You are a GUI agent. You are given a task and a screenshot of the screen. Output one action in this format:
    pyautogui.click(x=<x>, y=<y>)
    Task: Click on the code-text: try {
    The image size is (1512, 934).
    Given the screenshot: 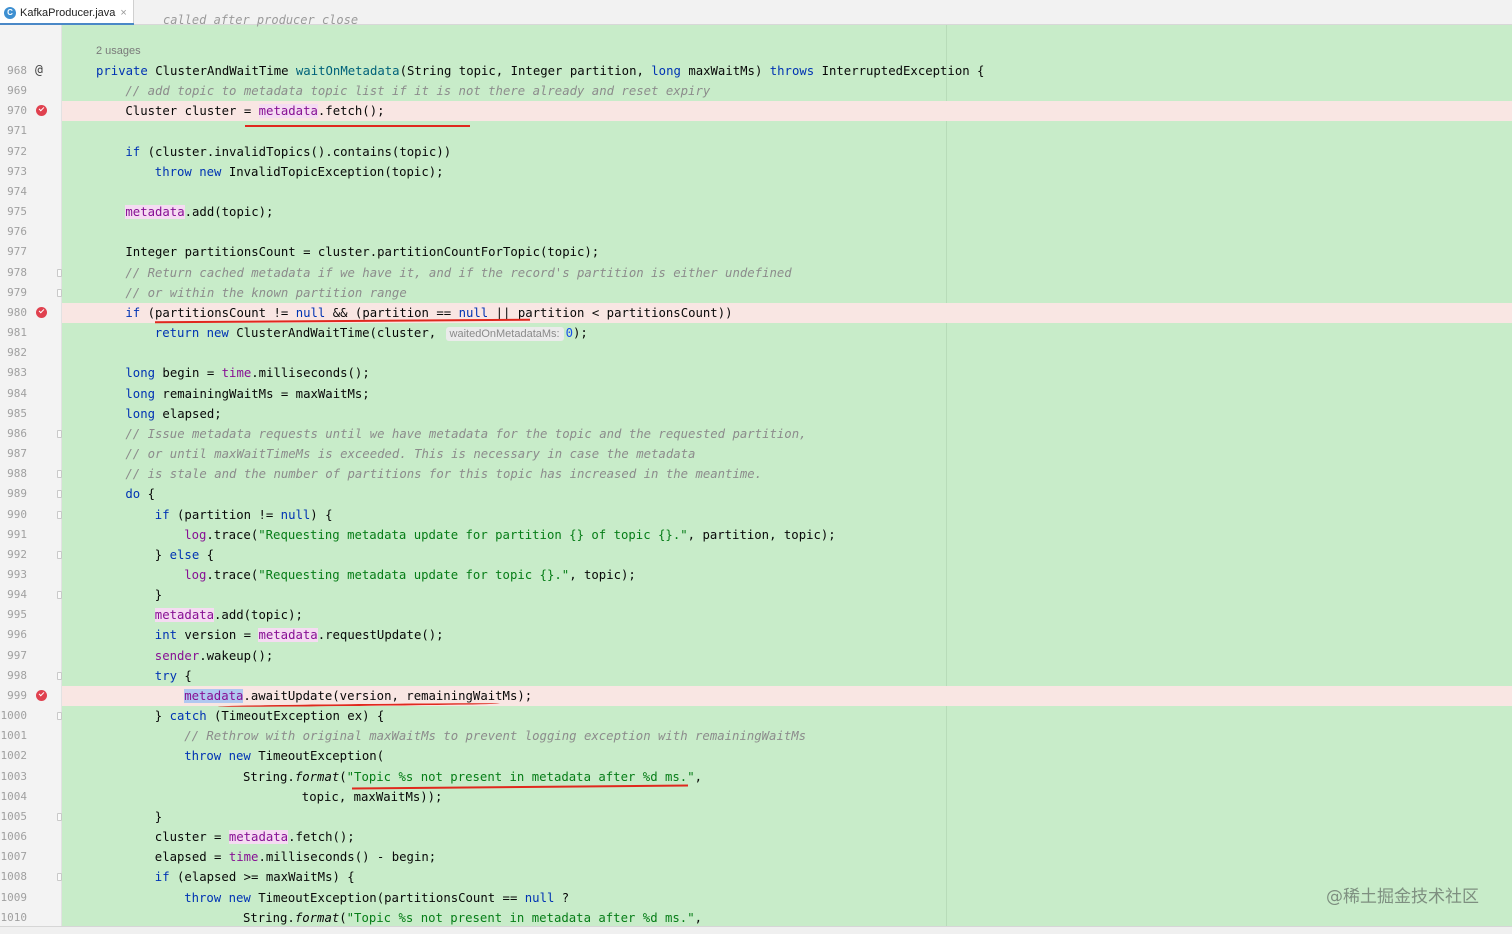 What is the action you would take?
    pyautogui.click(x=173, y=676)
    